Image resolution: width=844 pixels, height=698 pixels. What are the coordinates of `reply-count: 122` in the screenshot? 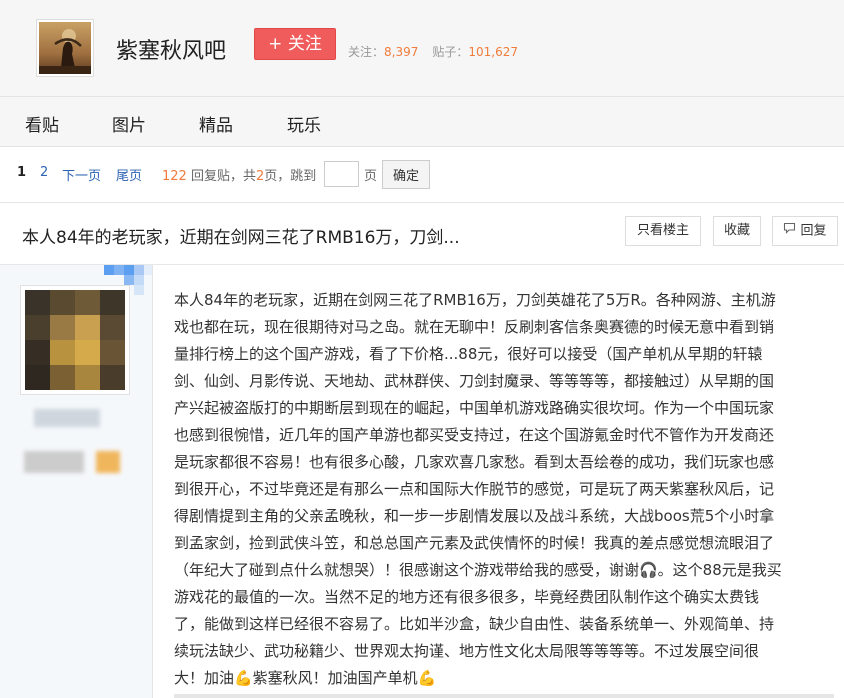 It's located at (174, 176).